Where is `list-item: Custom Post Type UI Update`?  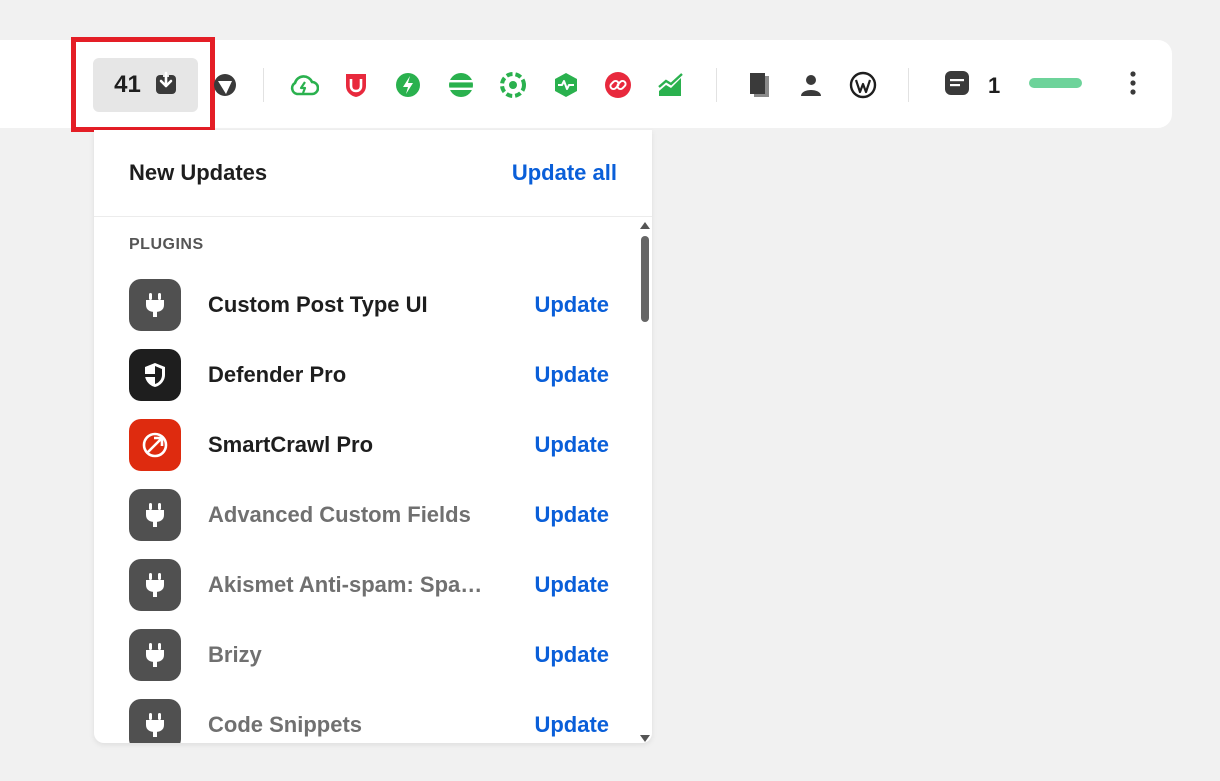
list-item: Custom Post Type UI Update is located at coordinates (374, 305).